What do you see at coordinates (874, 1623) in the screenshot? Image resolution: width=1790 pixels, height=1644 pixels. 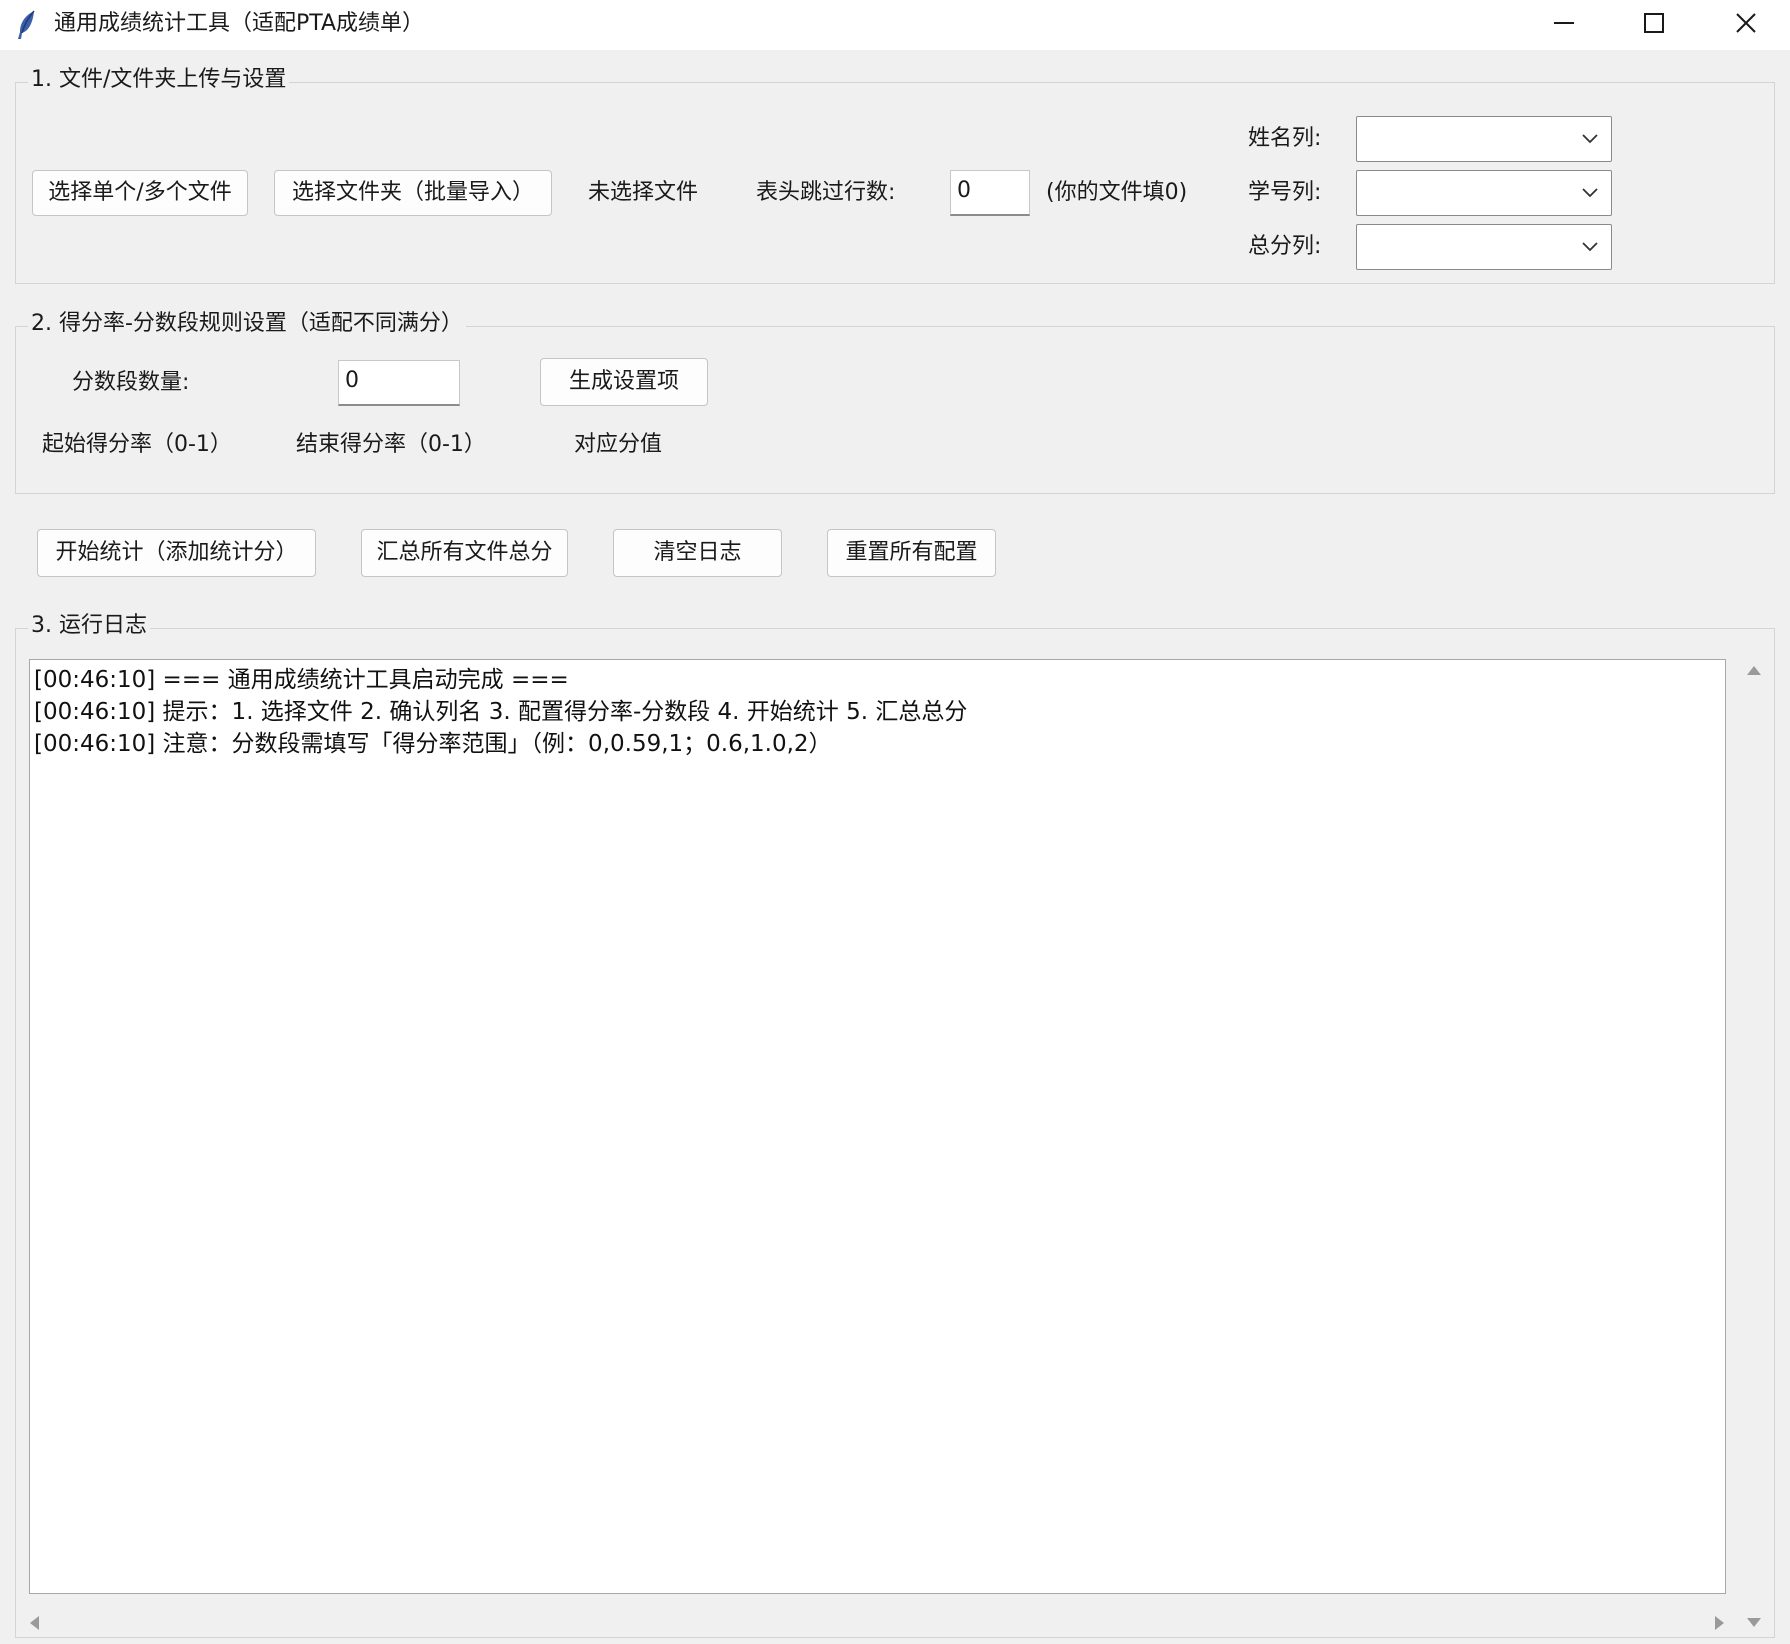 I see `horizontal-scrollbar` at bounding box center [874, 1623].